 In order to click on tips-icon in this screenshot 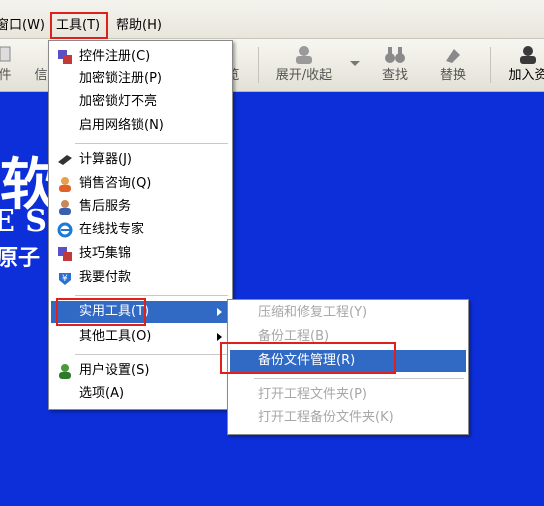, I will do `click(65, 254)`.